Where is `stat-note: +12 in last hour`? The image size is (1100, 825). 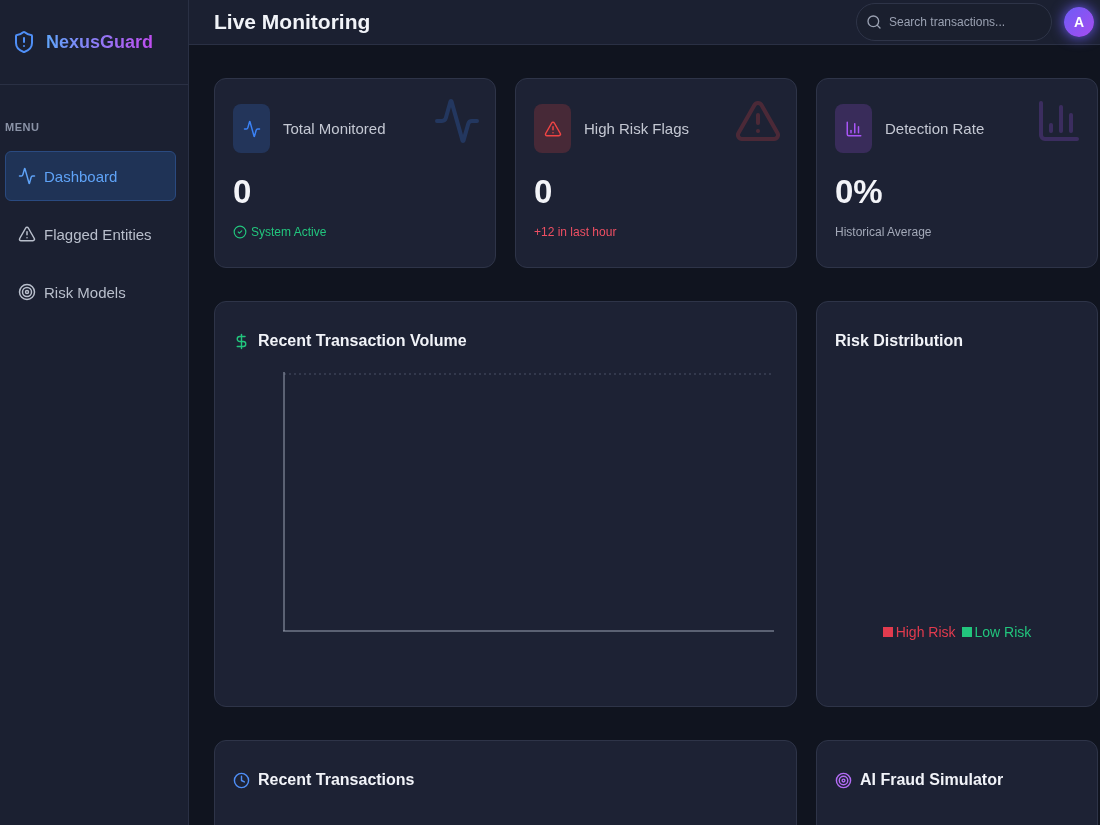
stat-note: +12 in last hour is located at coordinates (575, 232).